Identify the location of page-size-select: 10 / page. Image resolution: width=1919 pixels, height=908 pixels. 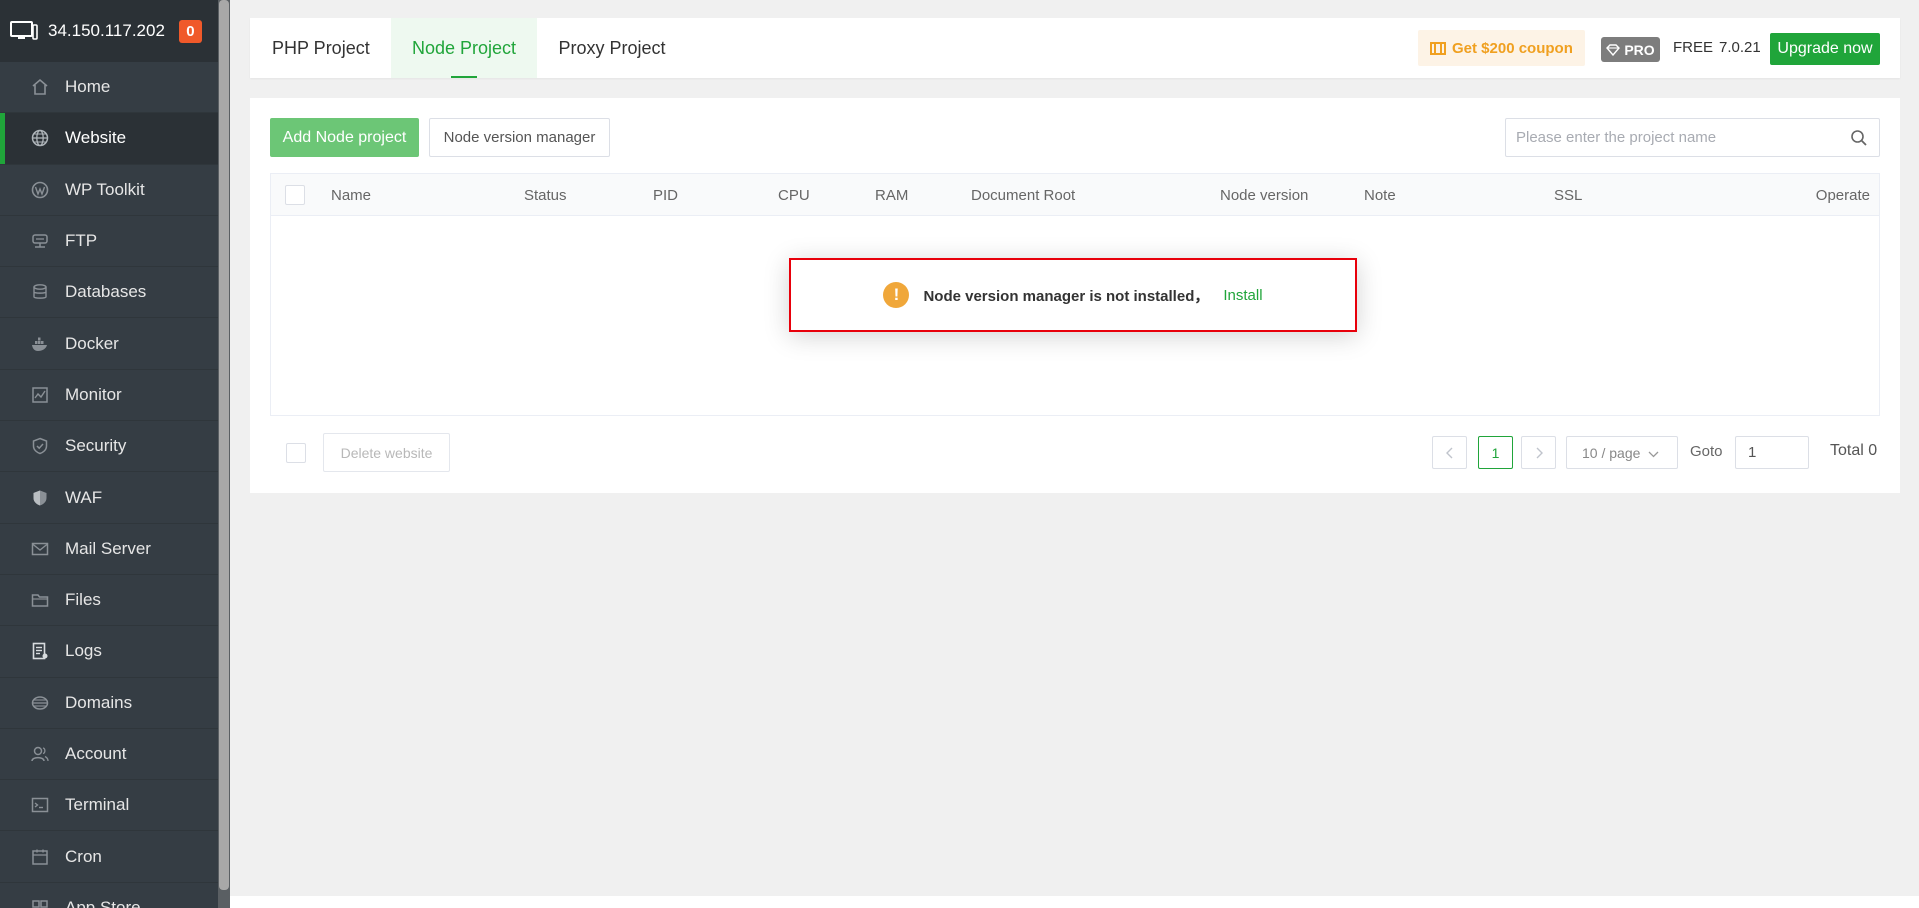
(1622, 452).